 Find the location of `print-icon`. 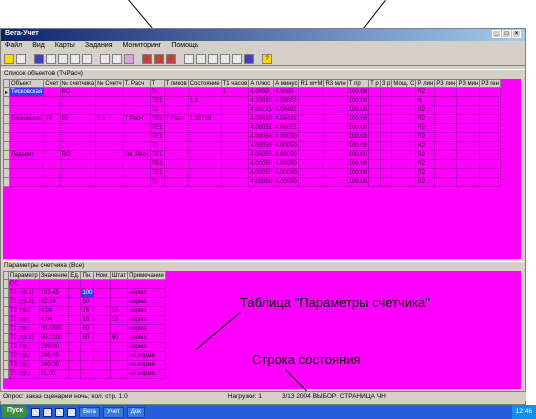

print-icon is located at coordinates (21, 59).